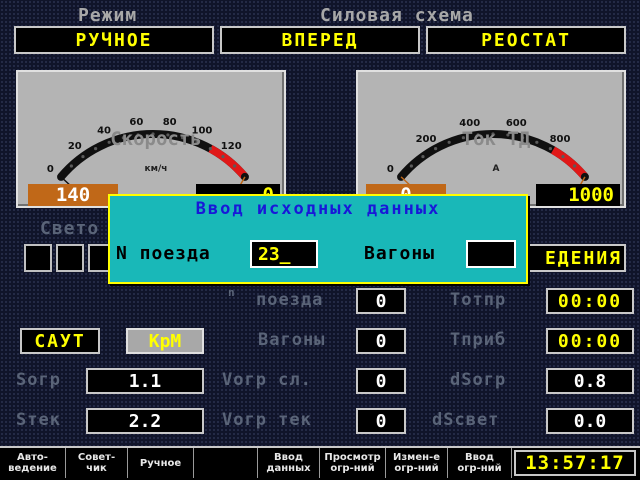  I want to click on dsvet-value: 0.0, so click(590, 421).